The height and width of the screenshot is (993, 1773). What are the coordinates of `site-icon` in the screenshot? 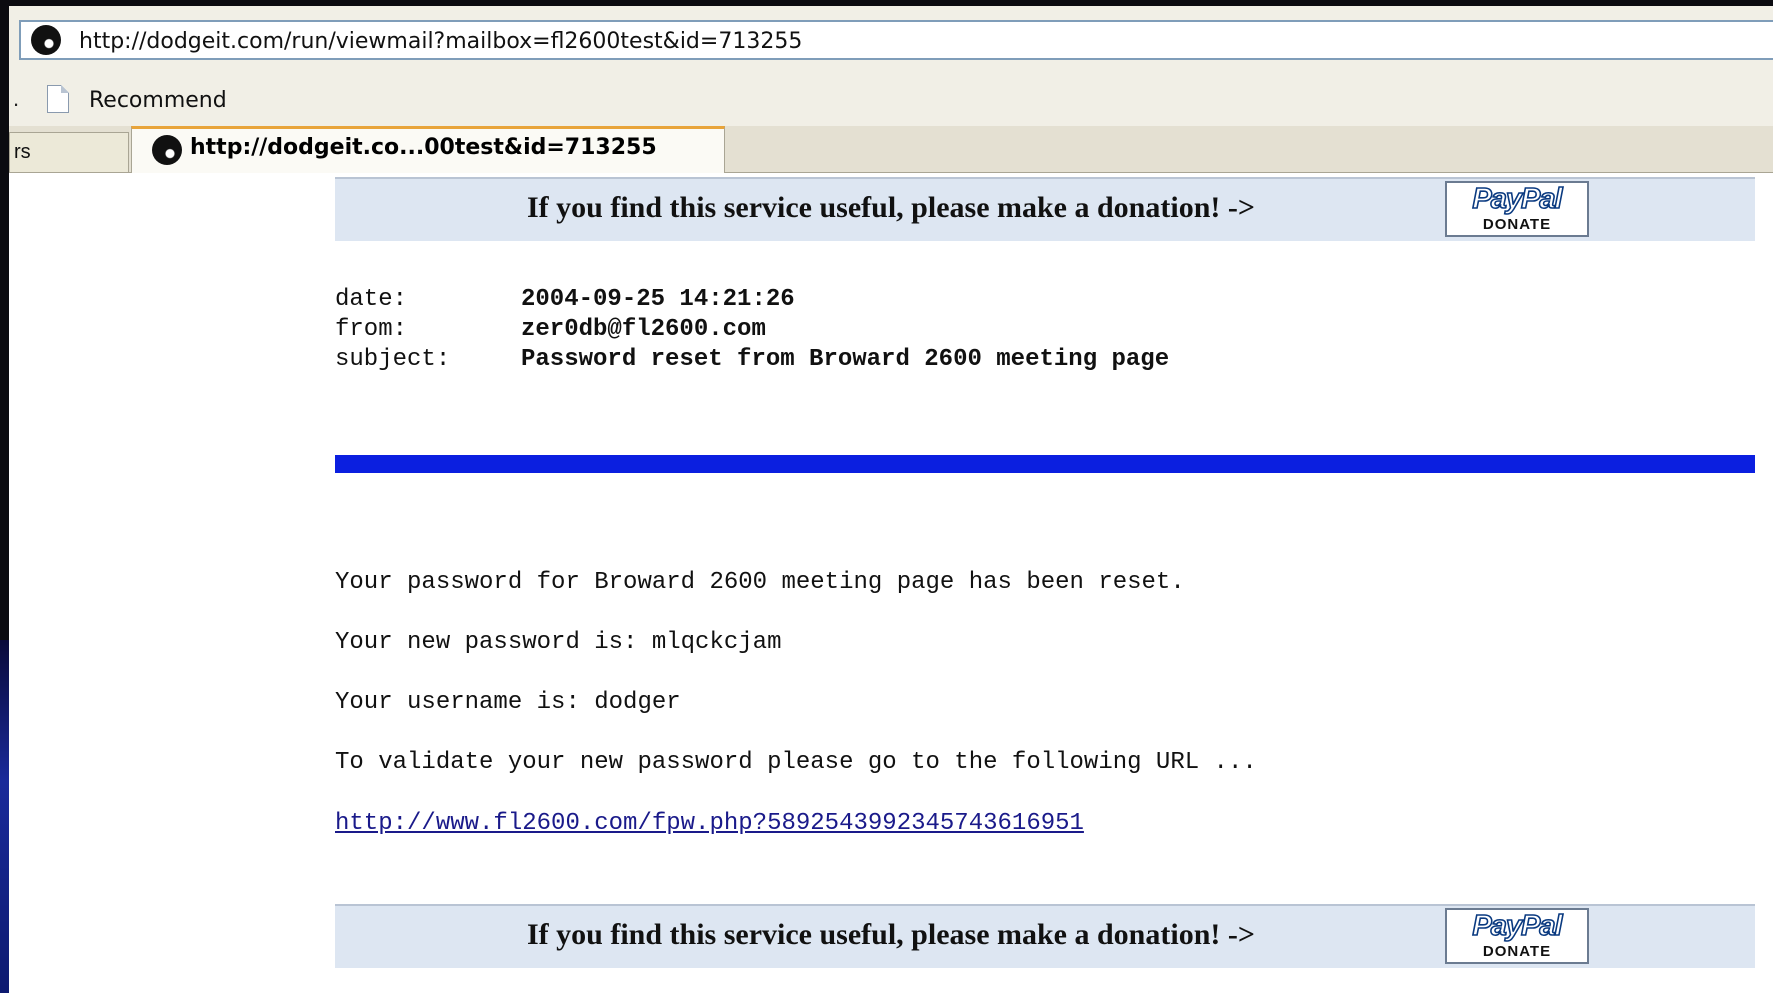 It's located at (46, 40).